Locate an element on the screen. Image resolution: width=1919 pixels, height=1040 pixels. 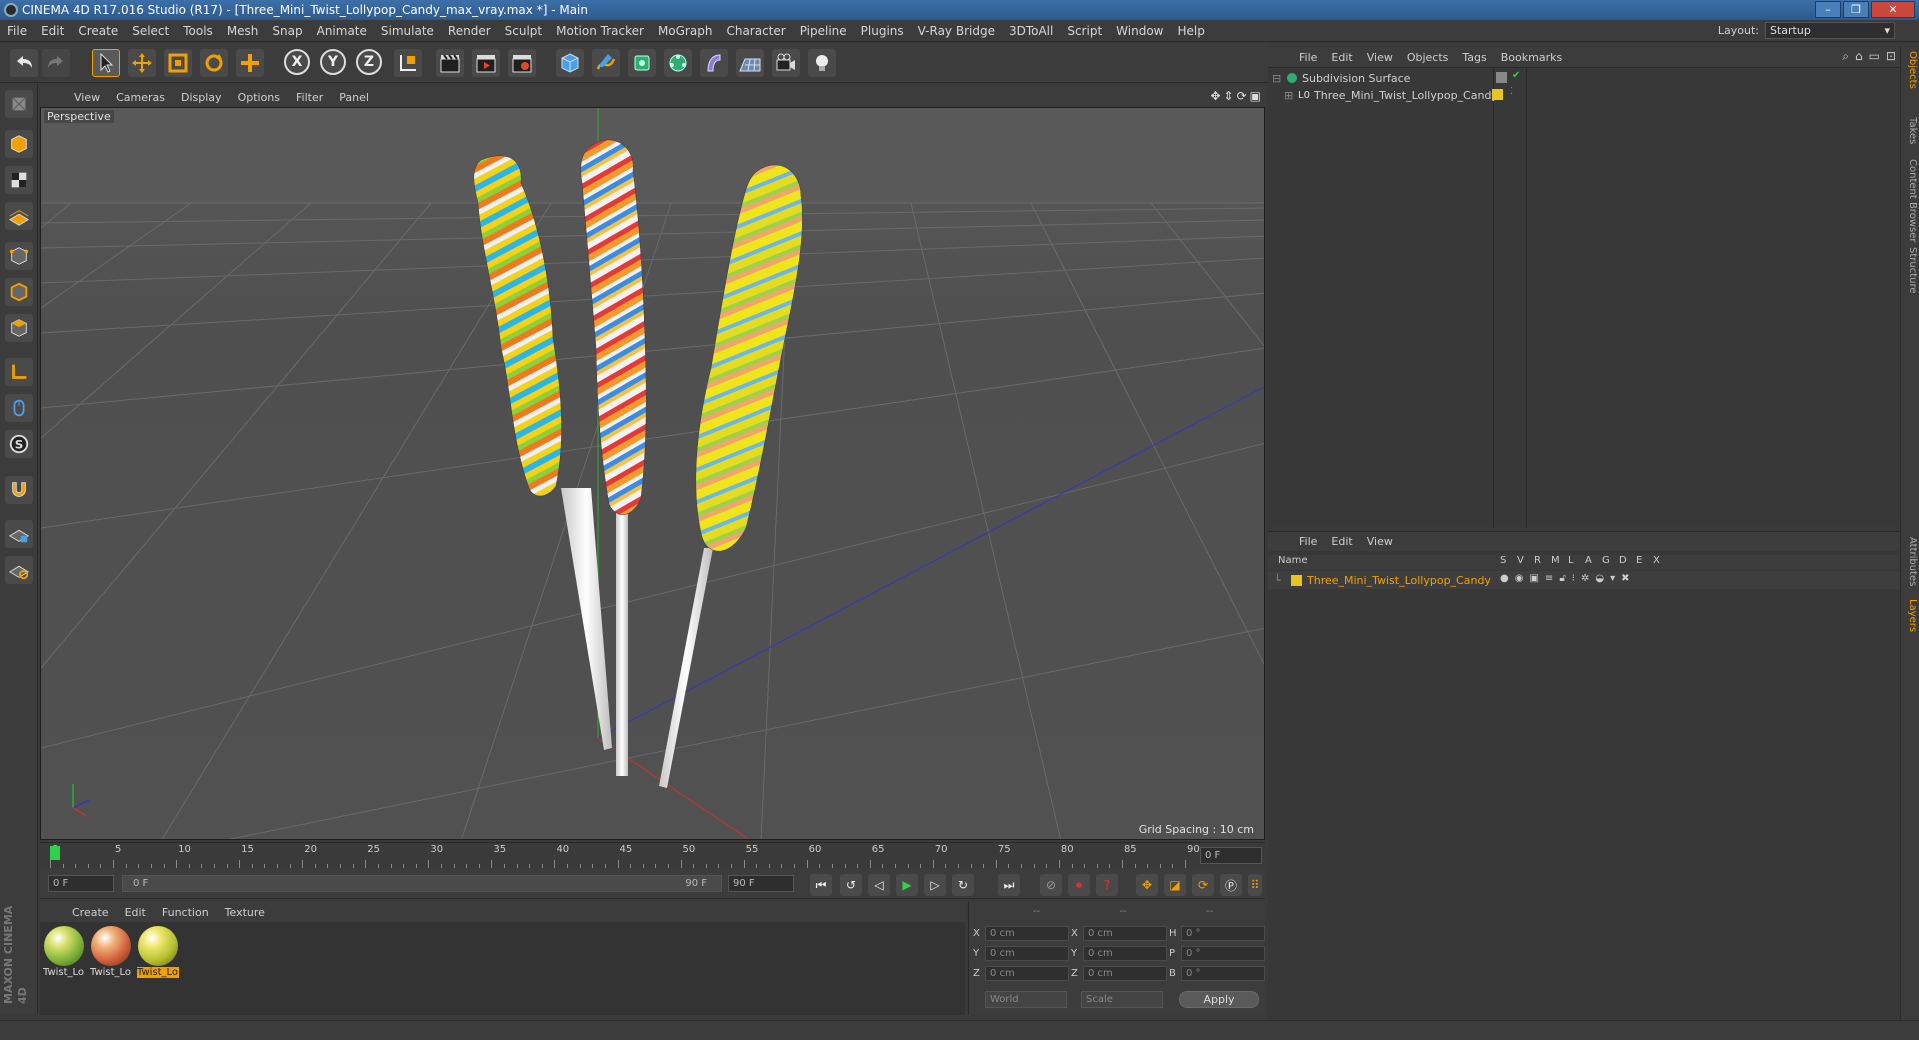
layer-menu-file: File is located at coordinates (1308, 541).